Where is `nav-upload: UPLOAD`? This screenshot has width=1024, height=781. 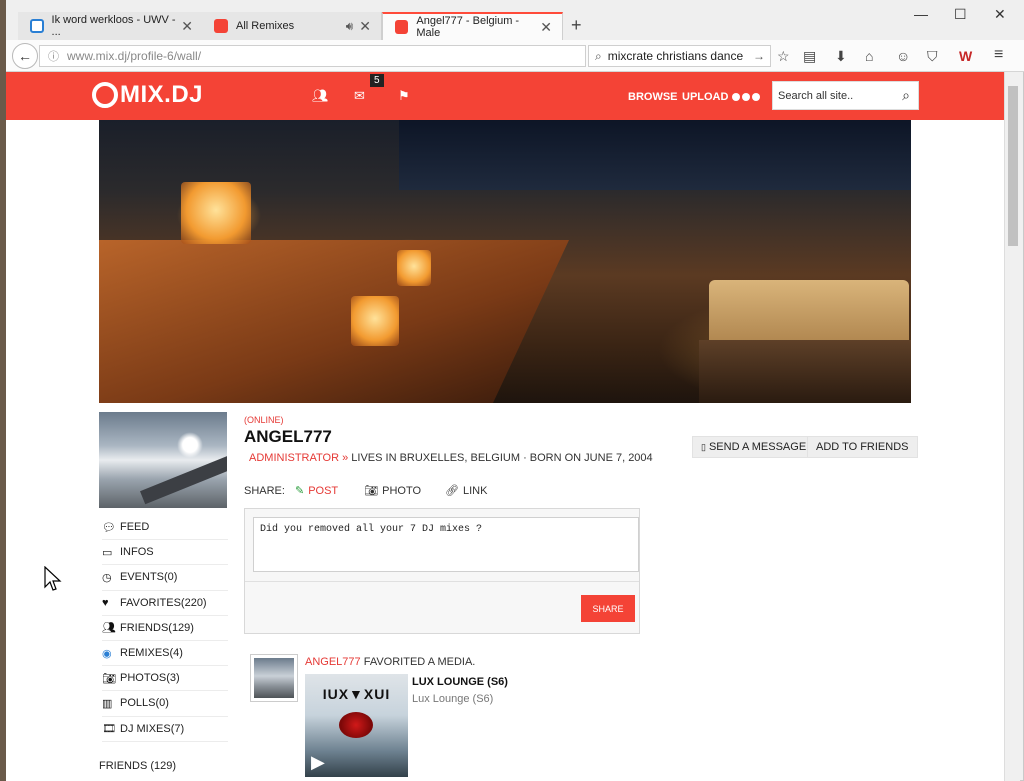 nav-upload: UPLOAD is located at coordinates (705, 97).